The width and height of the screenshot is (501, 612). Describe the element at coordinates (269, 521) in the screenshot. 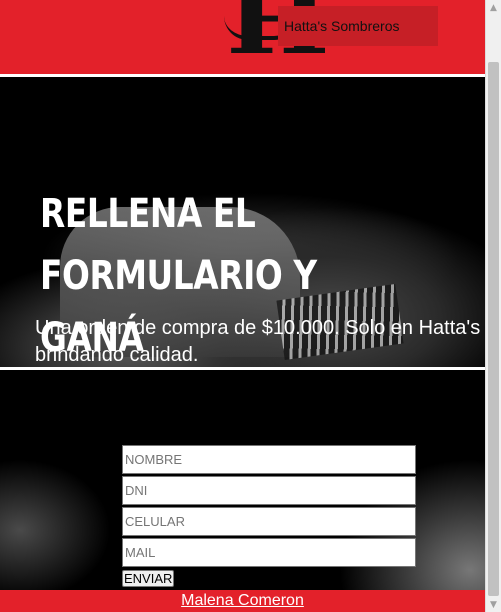

I see `phone-field` at that location.